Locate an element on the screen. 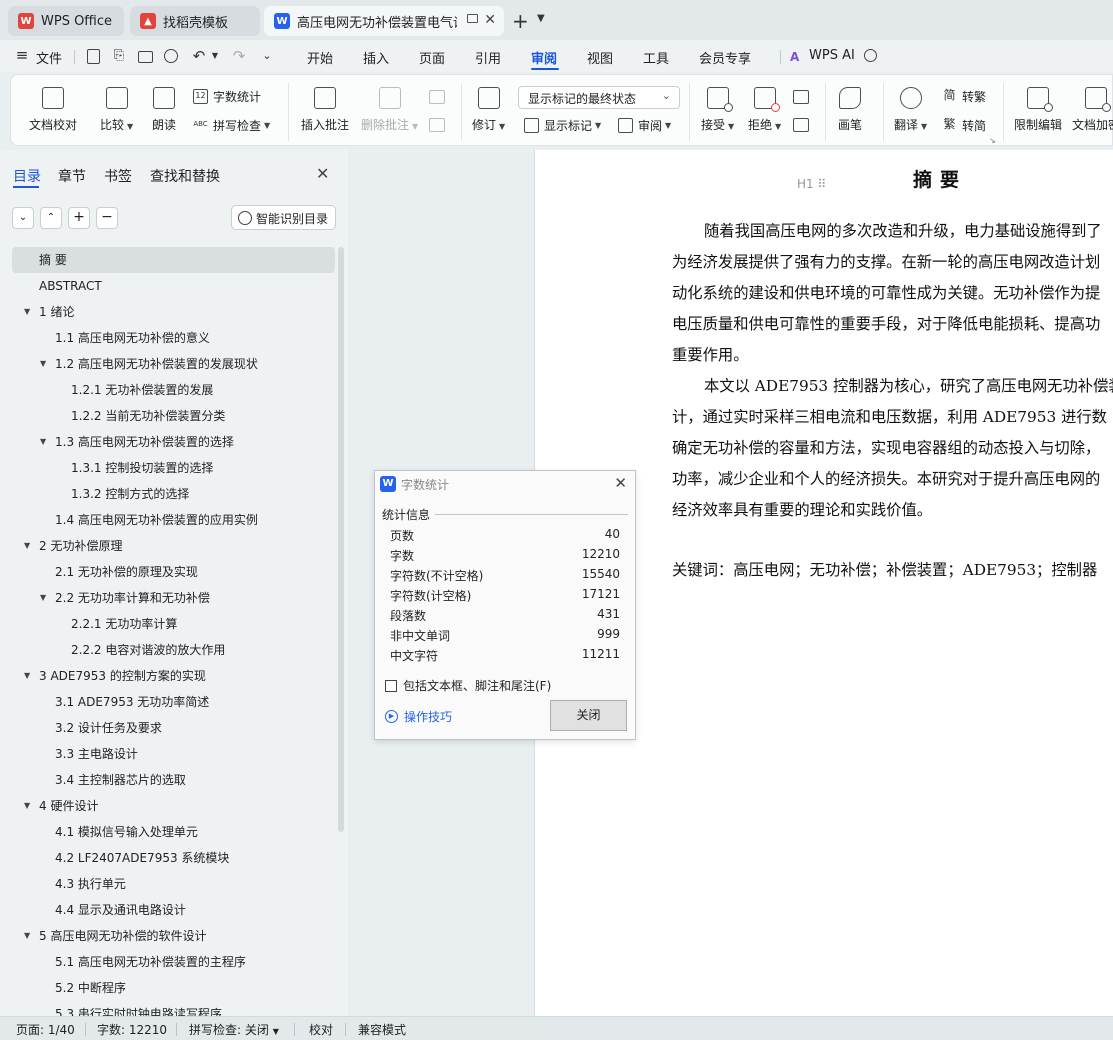 The width and height of the screenshot is (1113, 1040). menu-file: 文件 is located at coordinates (49, 57).